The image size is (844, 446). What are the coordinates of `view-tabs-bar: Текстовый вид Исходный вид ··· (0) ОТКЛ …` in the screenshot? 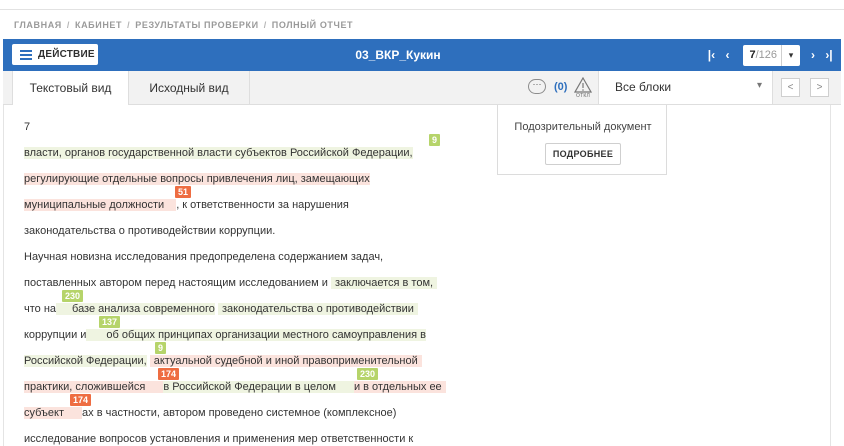 It's located at (422, 88).